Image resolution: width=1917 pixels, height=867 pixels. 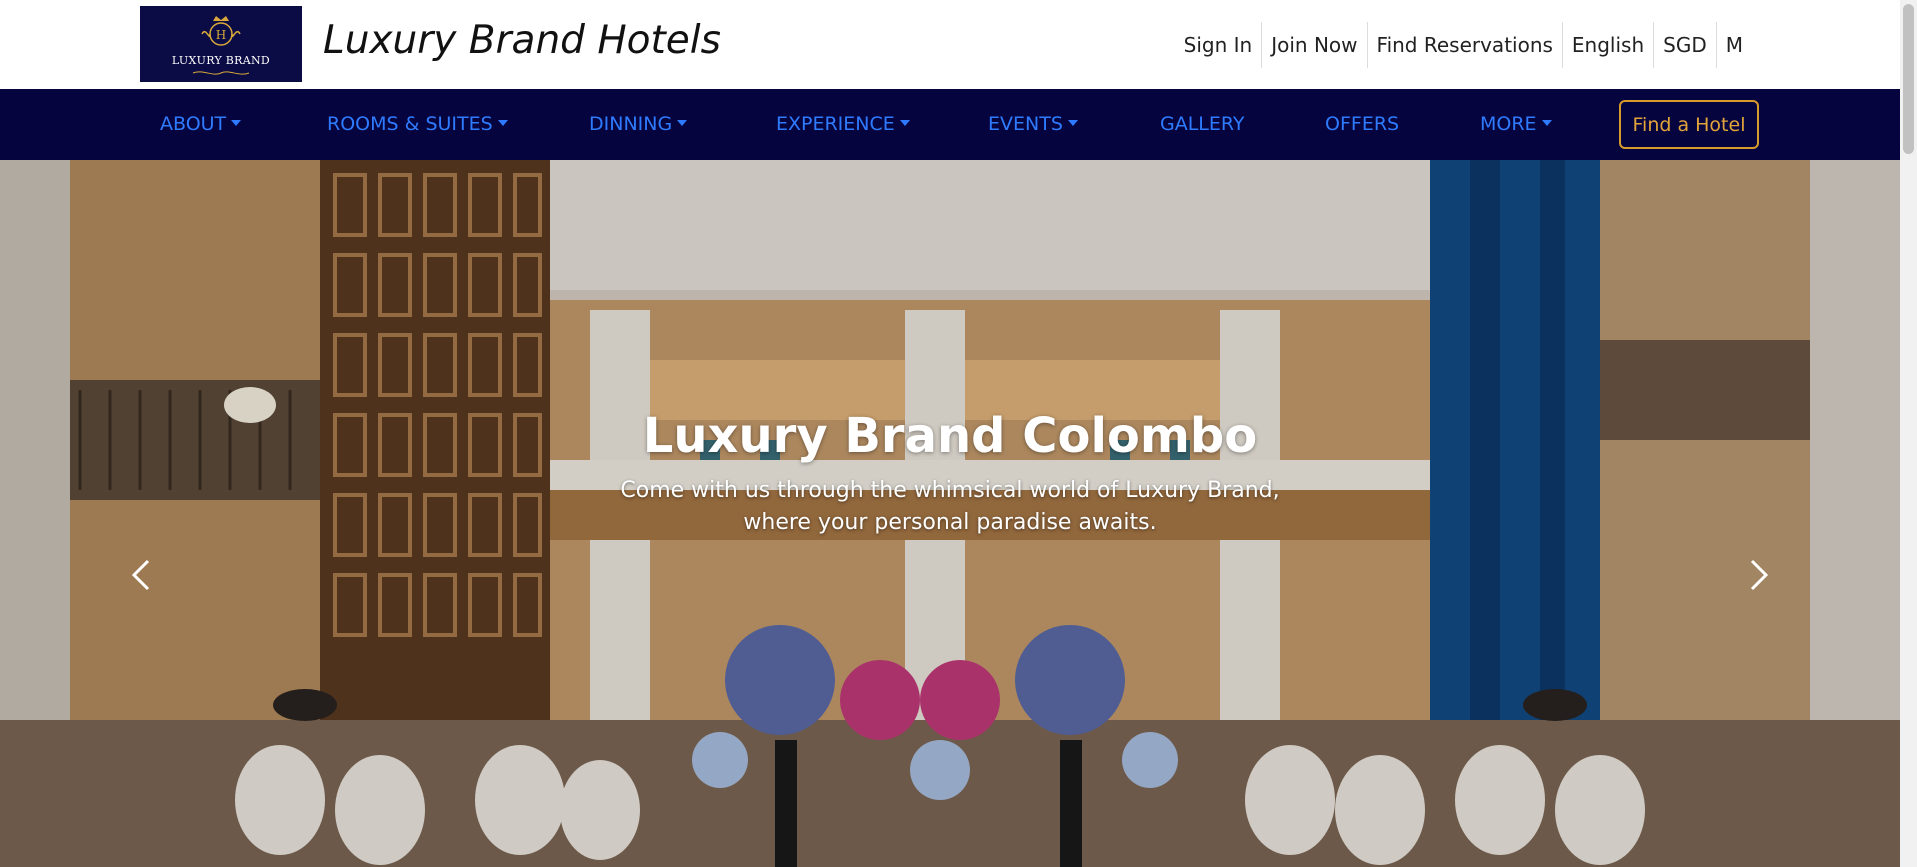 I want to click on nav-rooms-suites: ROOMS & SUITES, so click(x=417, y=124).